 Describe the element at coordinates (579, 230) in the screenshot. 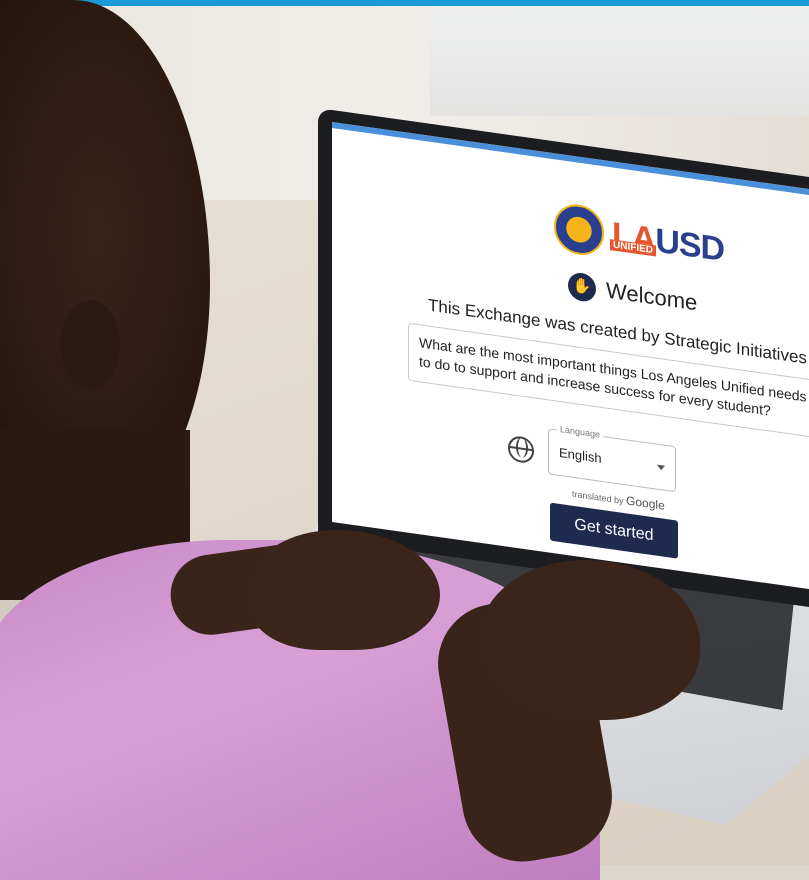

I see `lausd-seal-icon` at that location.